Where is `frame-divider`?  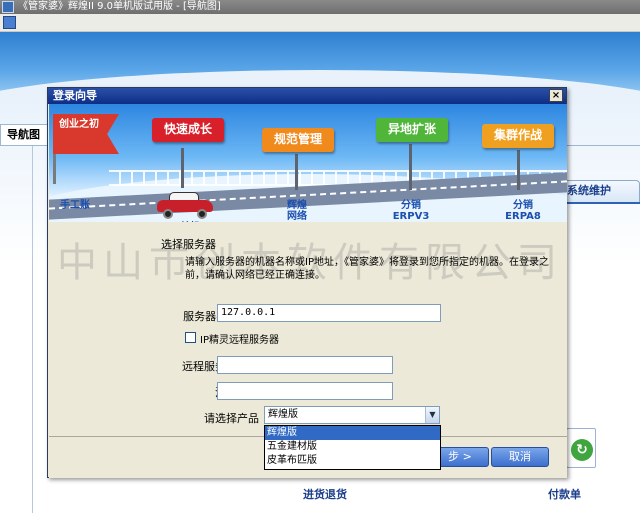 frame-divider is located at coordinates (32, 329).